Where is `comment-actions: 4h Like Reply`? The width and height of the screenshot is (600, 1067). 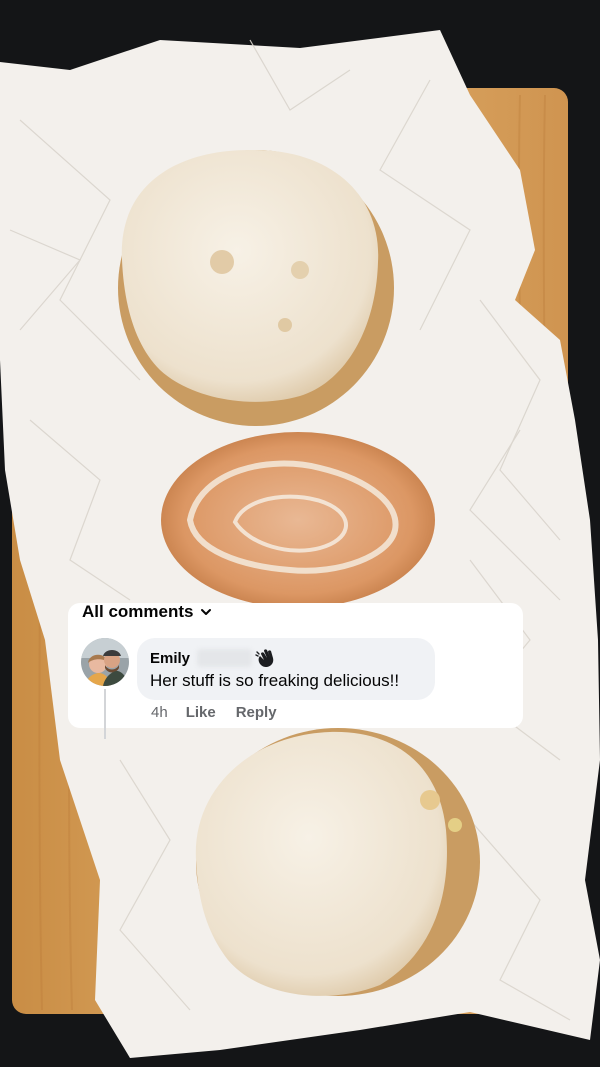
comment-actions: 4h Like Reply is located at coordinates (214, 712).